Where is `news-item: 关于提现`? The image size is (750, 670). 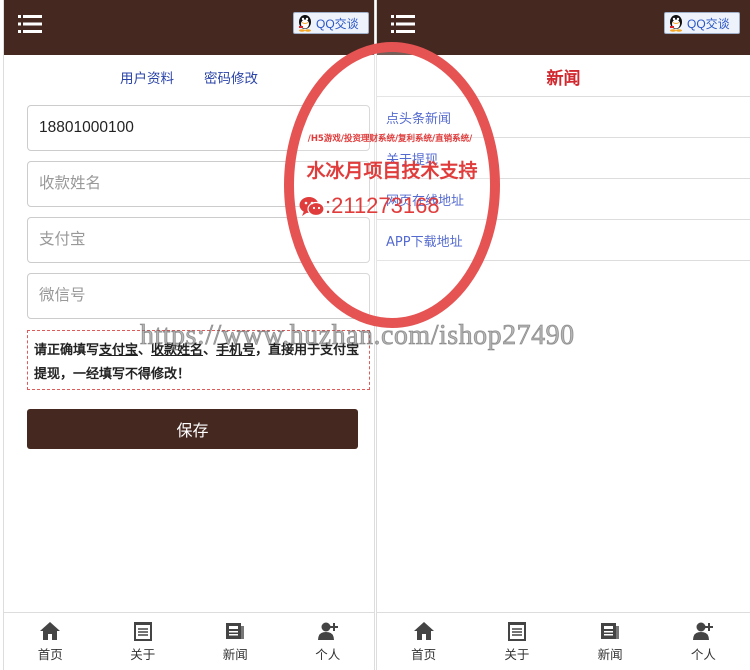
news-item: 关于提现 is located at coordinates (563, 158).